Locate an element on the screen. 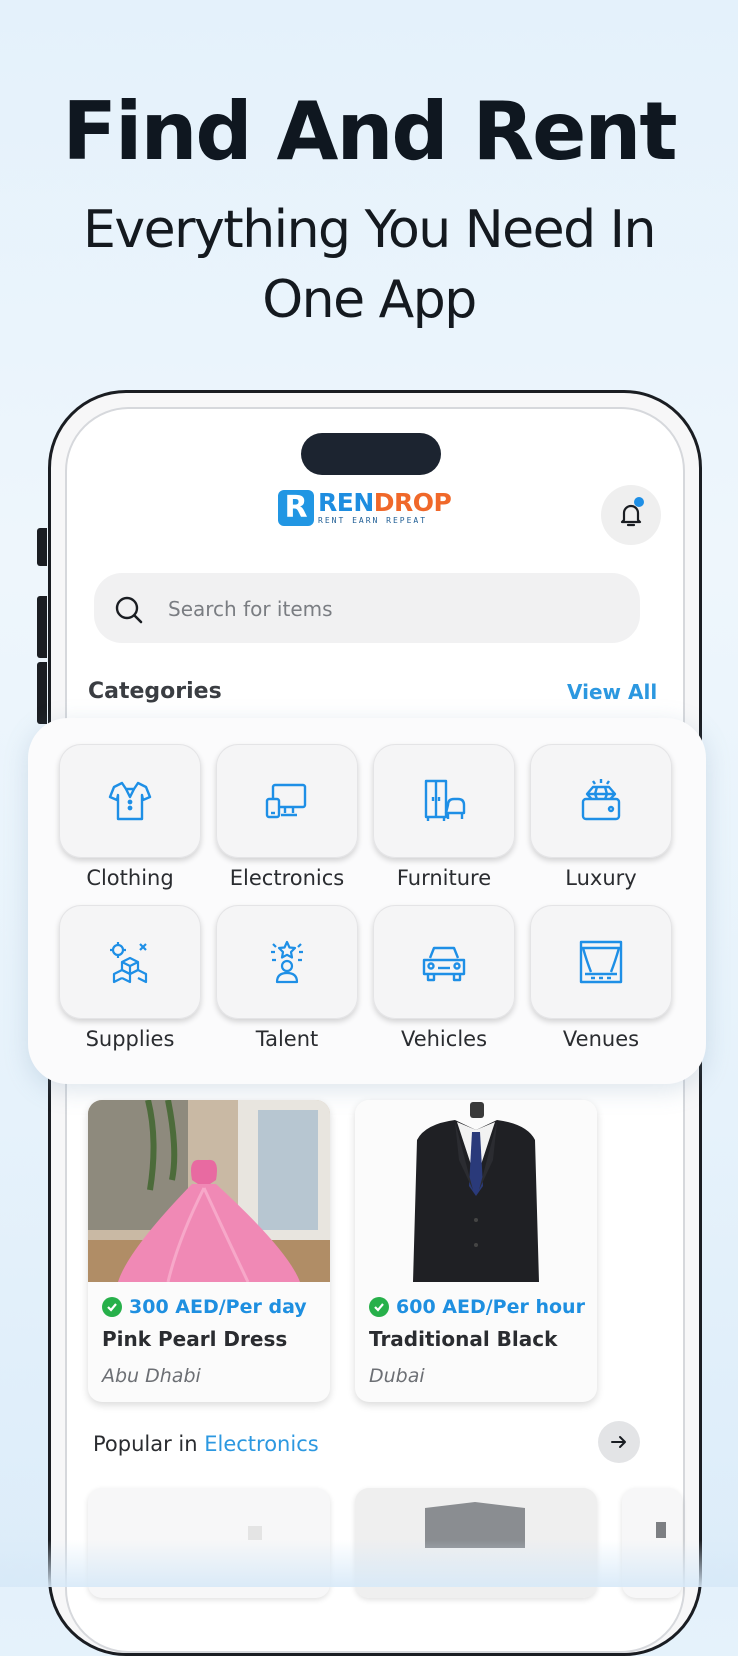  listing-location: Abu Dhabi is located at coordinates (151, 1376).